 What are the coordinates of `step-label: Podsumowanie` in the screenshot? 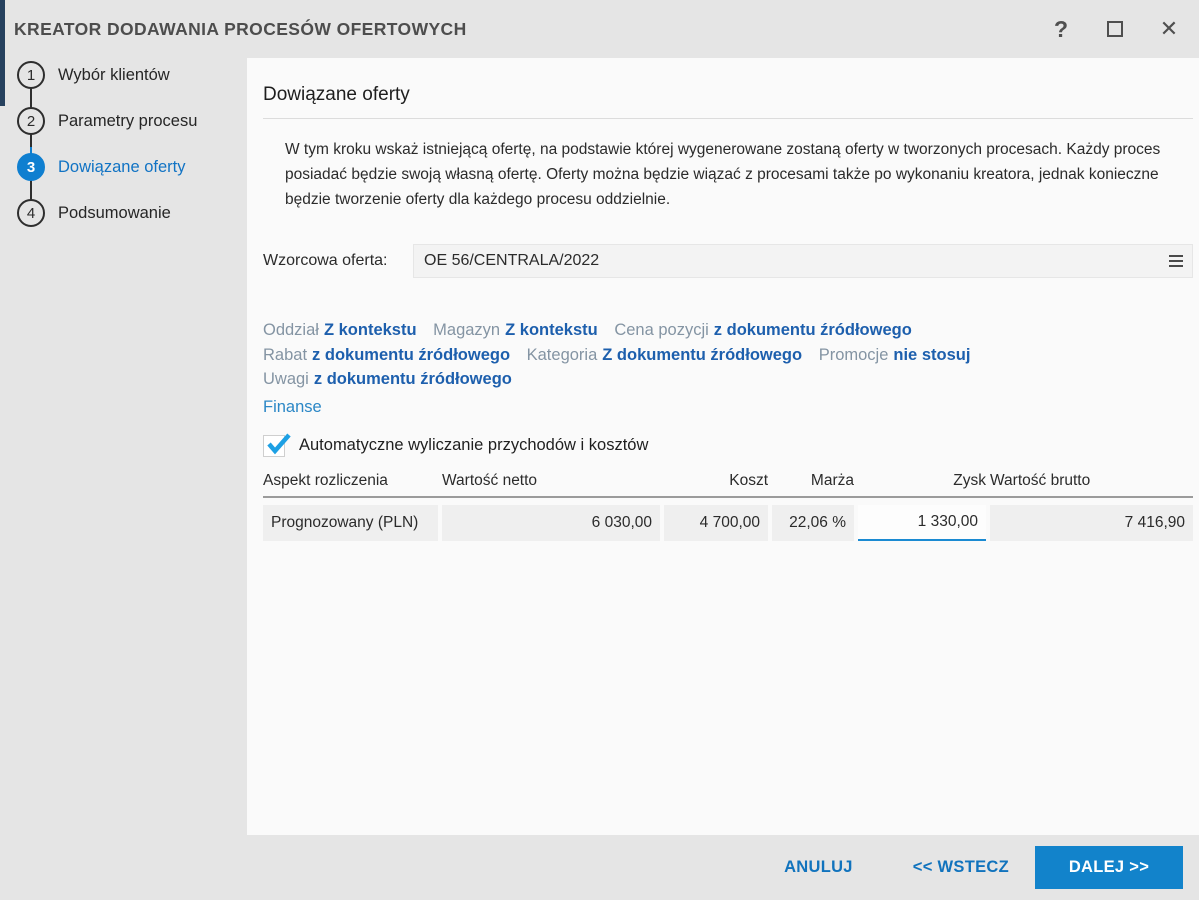 It's located at (114, 213).